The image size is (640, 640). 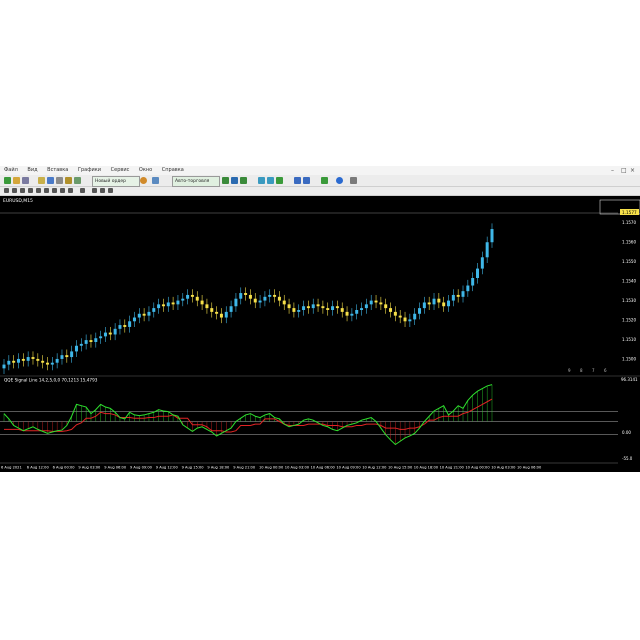 I want to click on channel-icon, so click(x=46, y=190).